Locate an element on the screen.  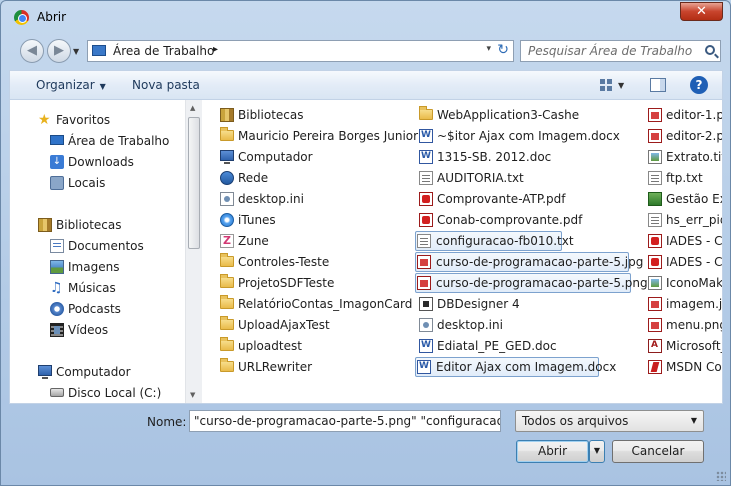
videos-icon is located at coordinates (57, 330).